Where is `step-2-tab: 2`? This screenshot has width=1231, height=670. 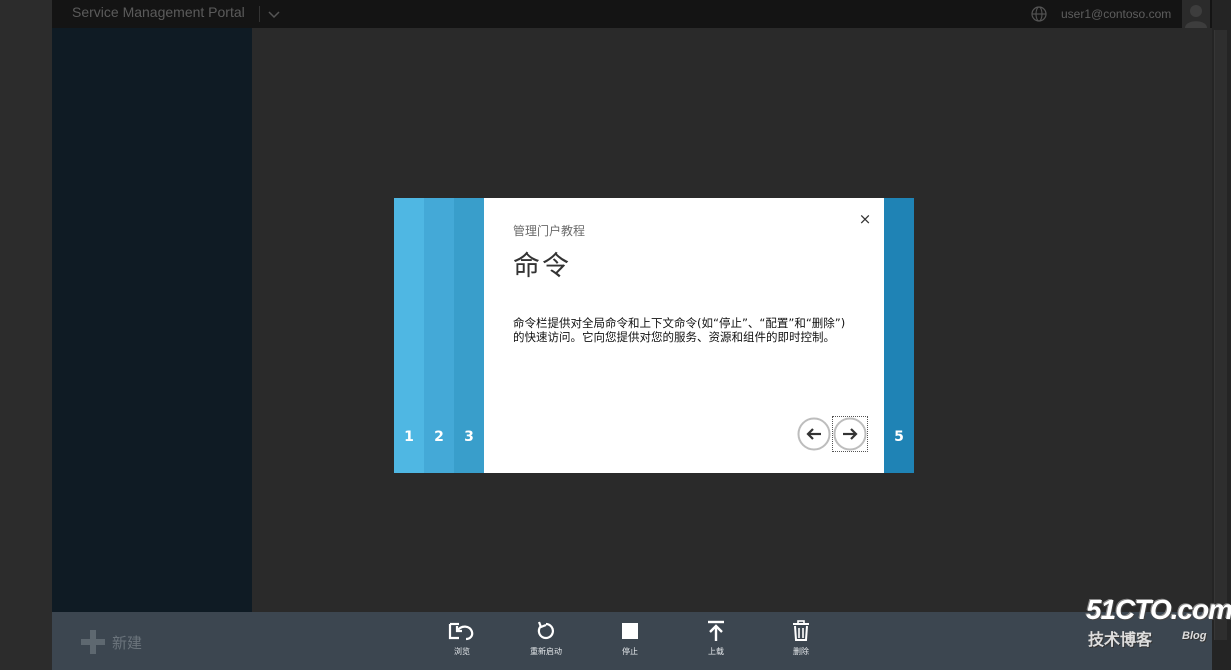 step-2-tab: 2 is located at coordinates (439, 335).